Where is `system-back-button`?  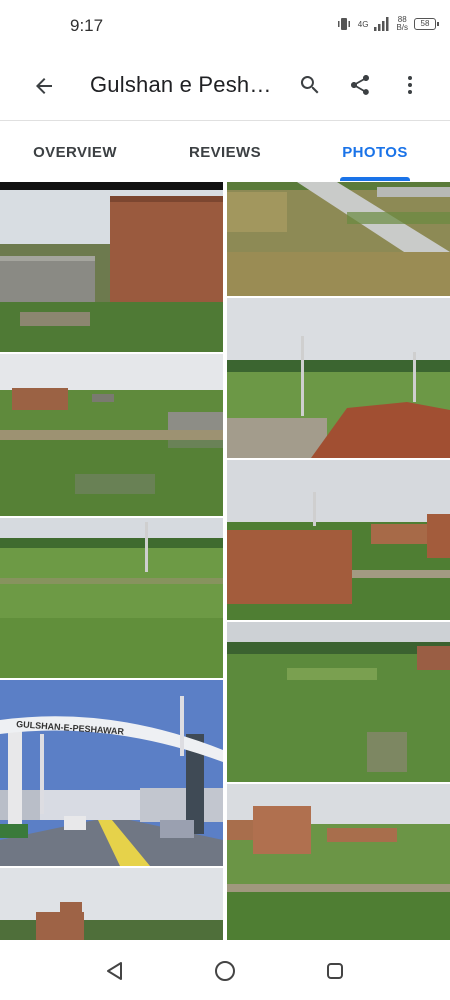 system-back-button is located at coordinates (115, 971).